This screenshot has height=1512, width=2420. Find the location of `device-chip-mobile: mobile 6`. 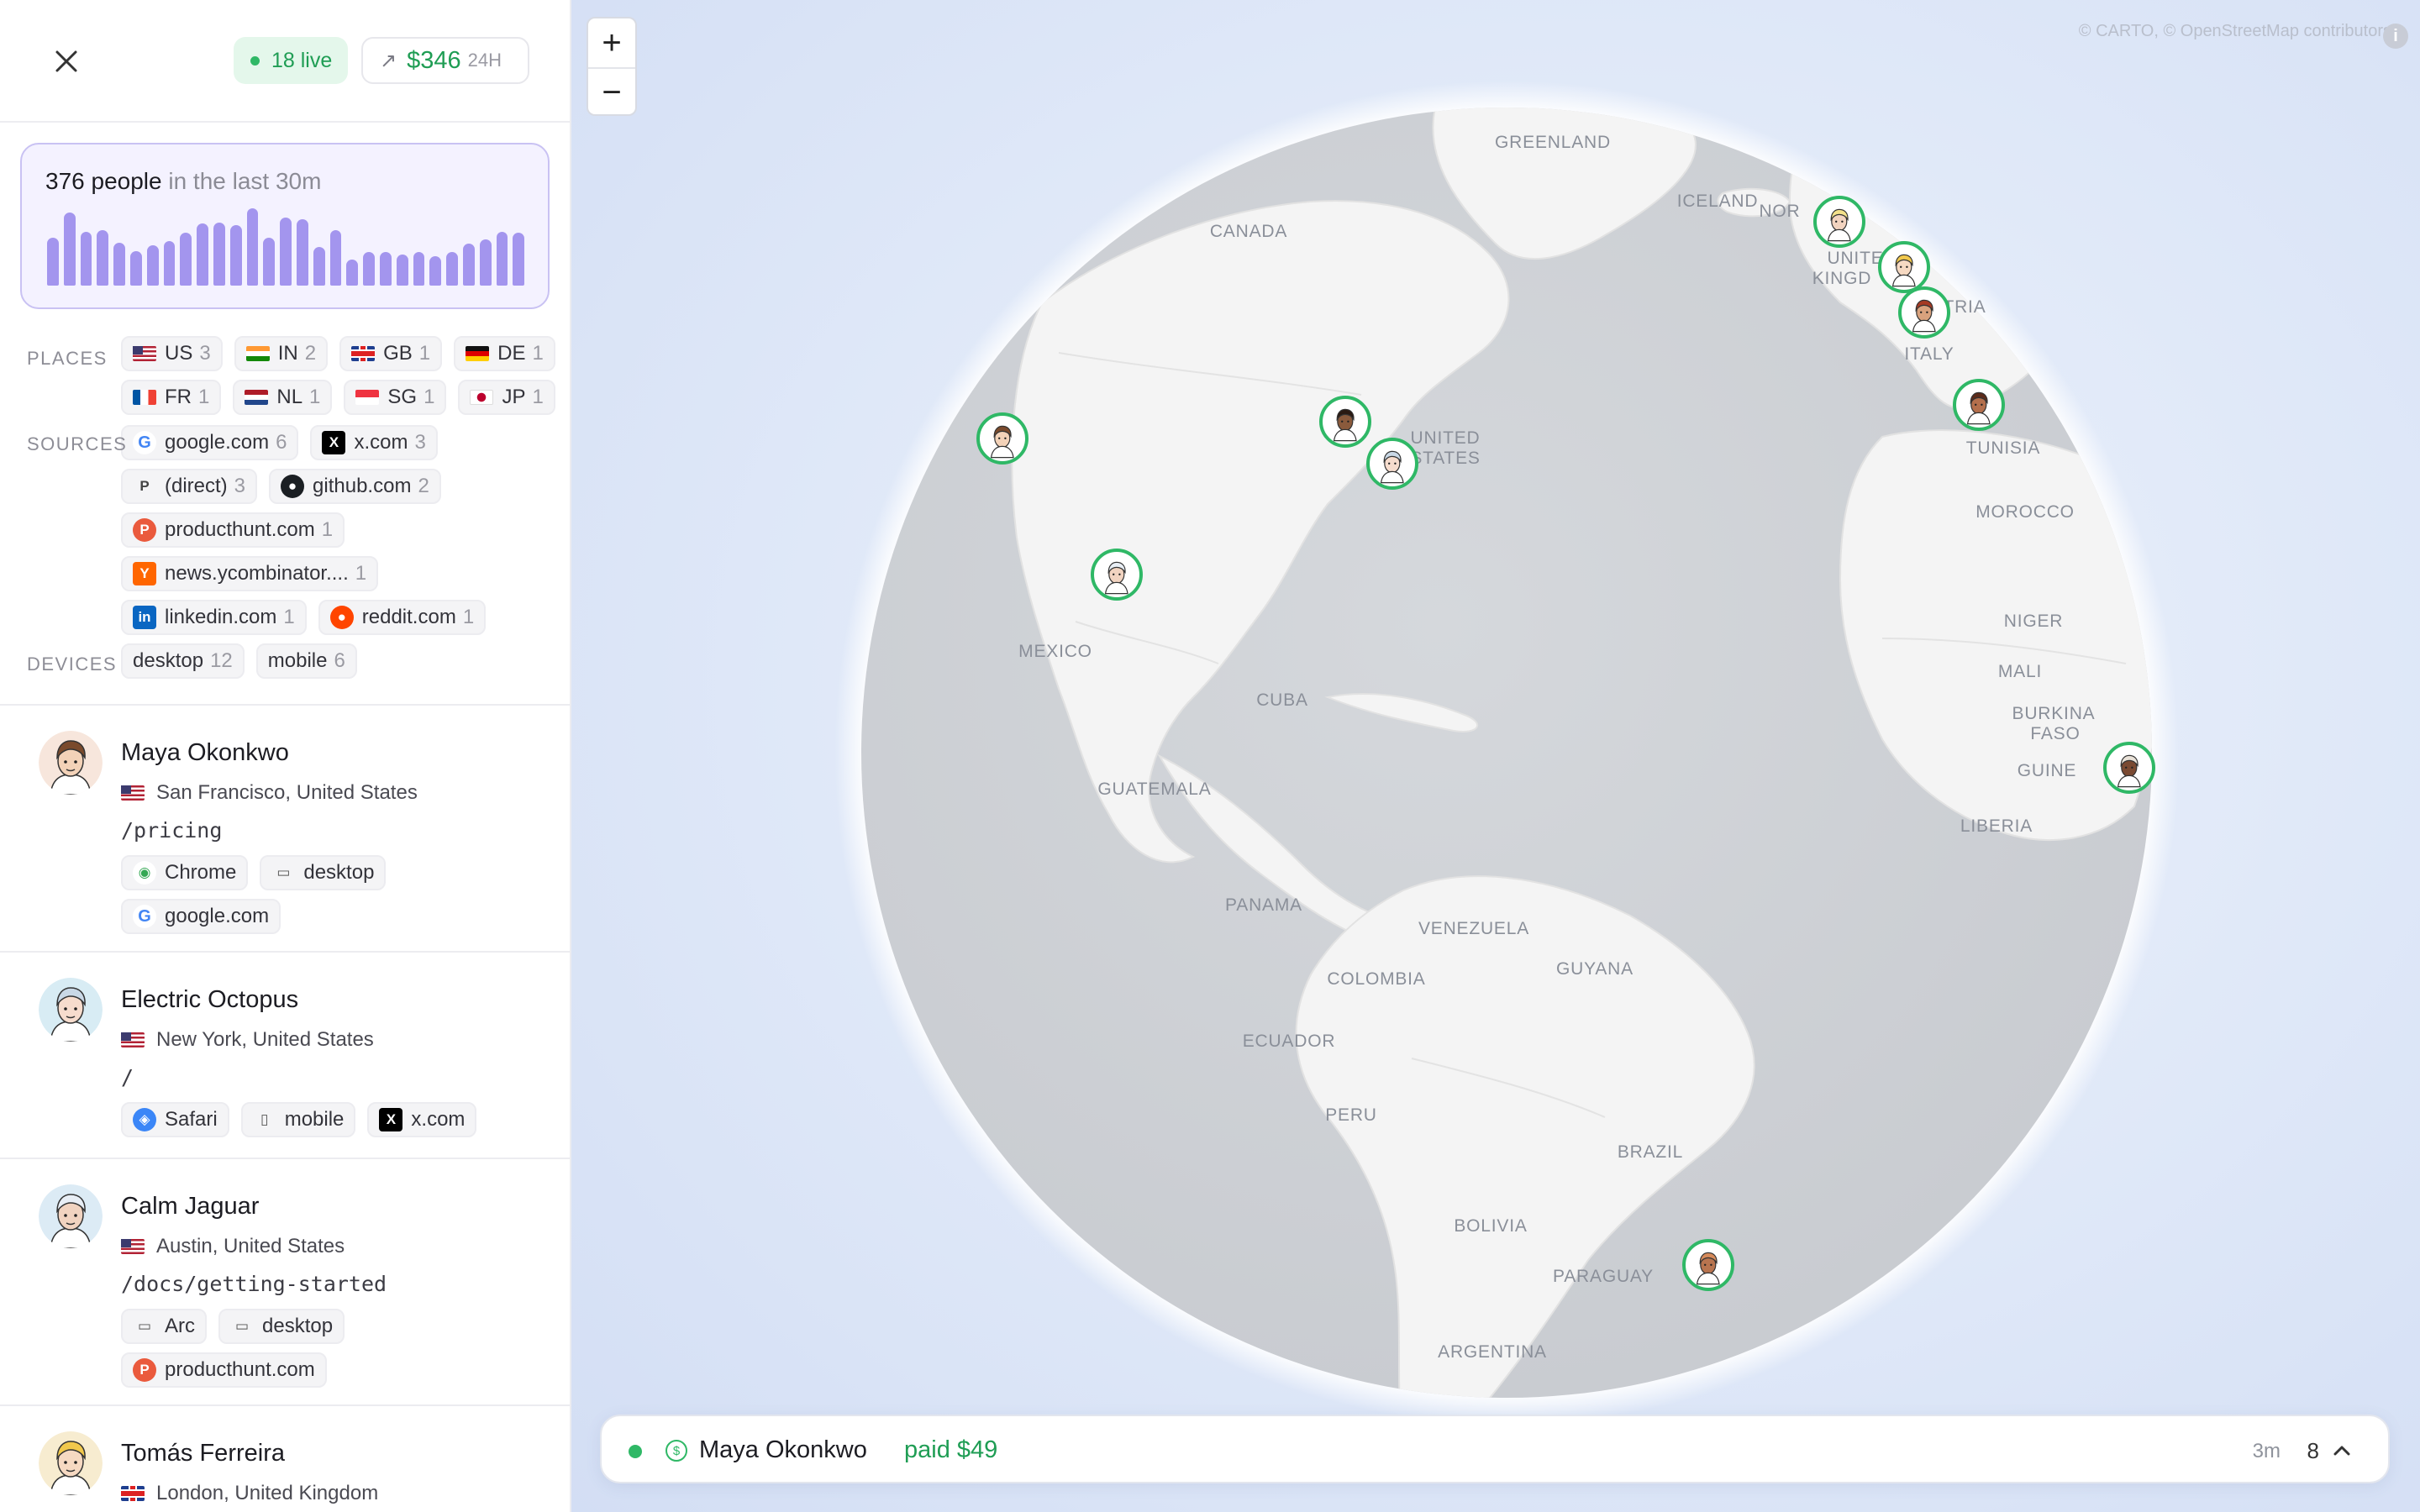

device-chip-mobile: mobile 6 is located at coordinates (306, 661).